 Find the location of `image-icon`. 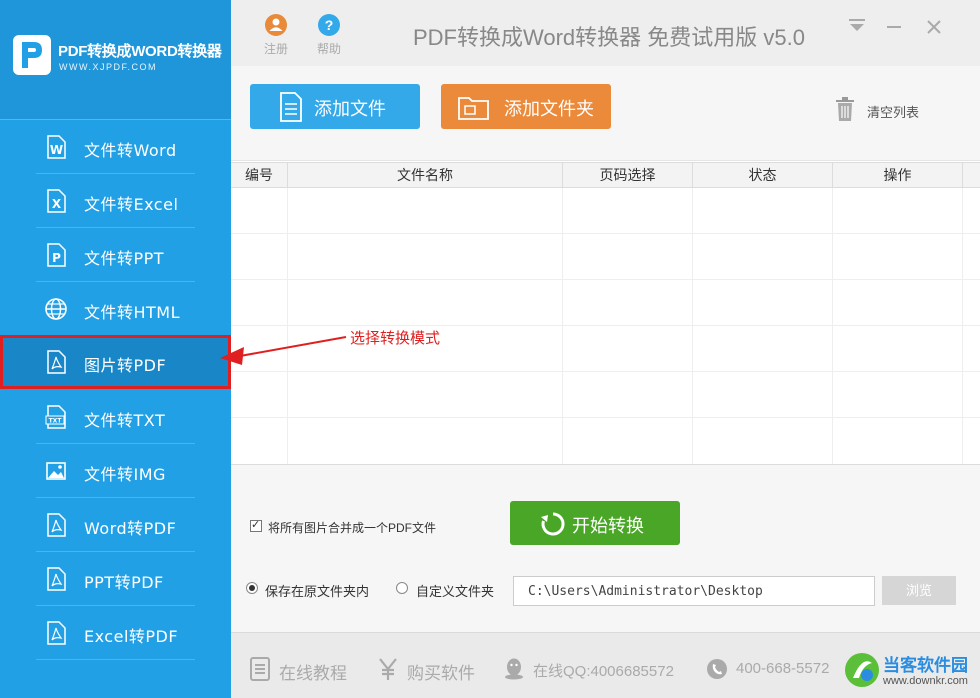

image-icon is located at coordinates (56, 471).